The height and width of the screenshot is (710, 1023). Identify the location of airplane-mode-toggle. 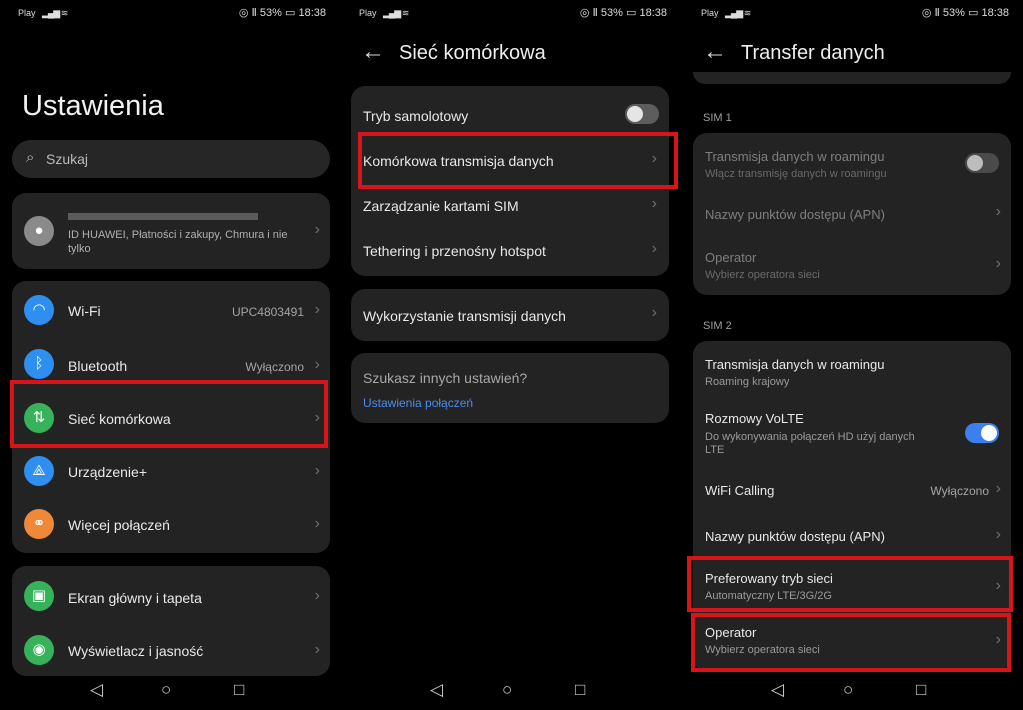
(642, 114).